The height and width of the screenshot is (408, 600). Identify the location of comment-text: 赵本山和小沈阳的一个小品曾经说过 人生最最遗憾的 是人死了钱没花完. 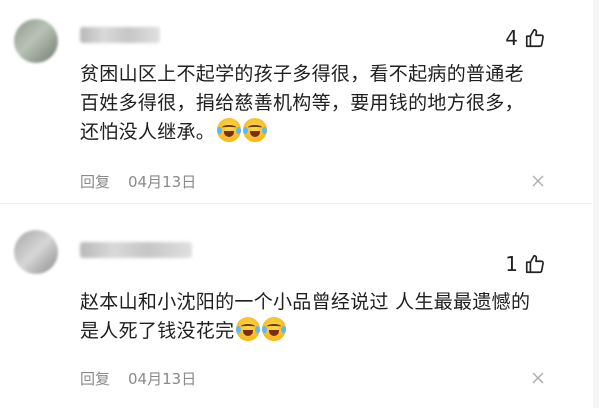
(320, 317).